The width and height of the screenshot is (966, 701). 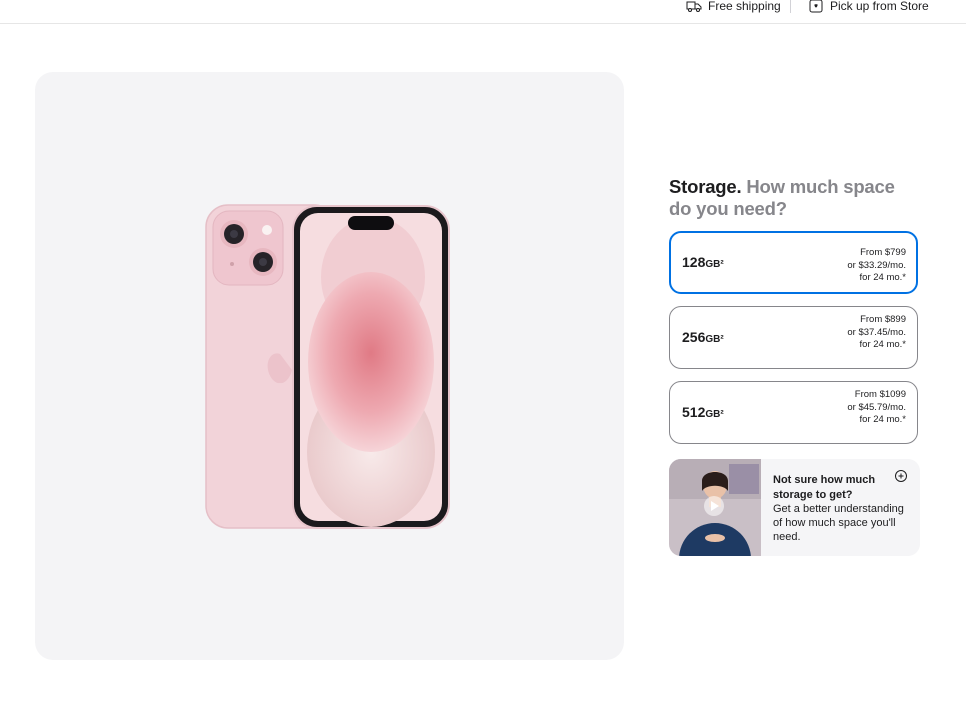 I want to click on free-shipping: Free shipping, so click(x=733, y=7).